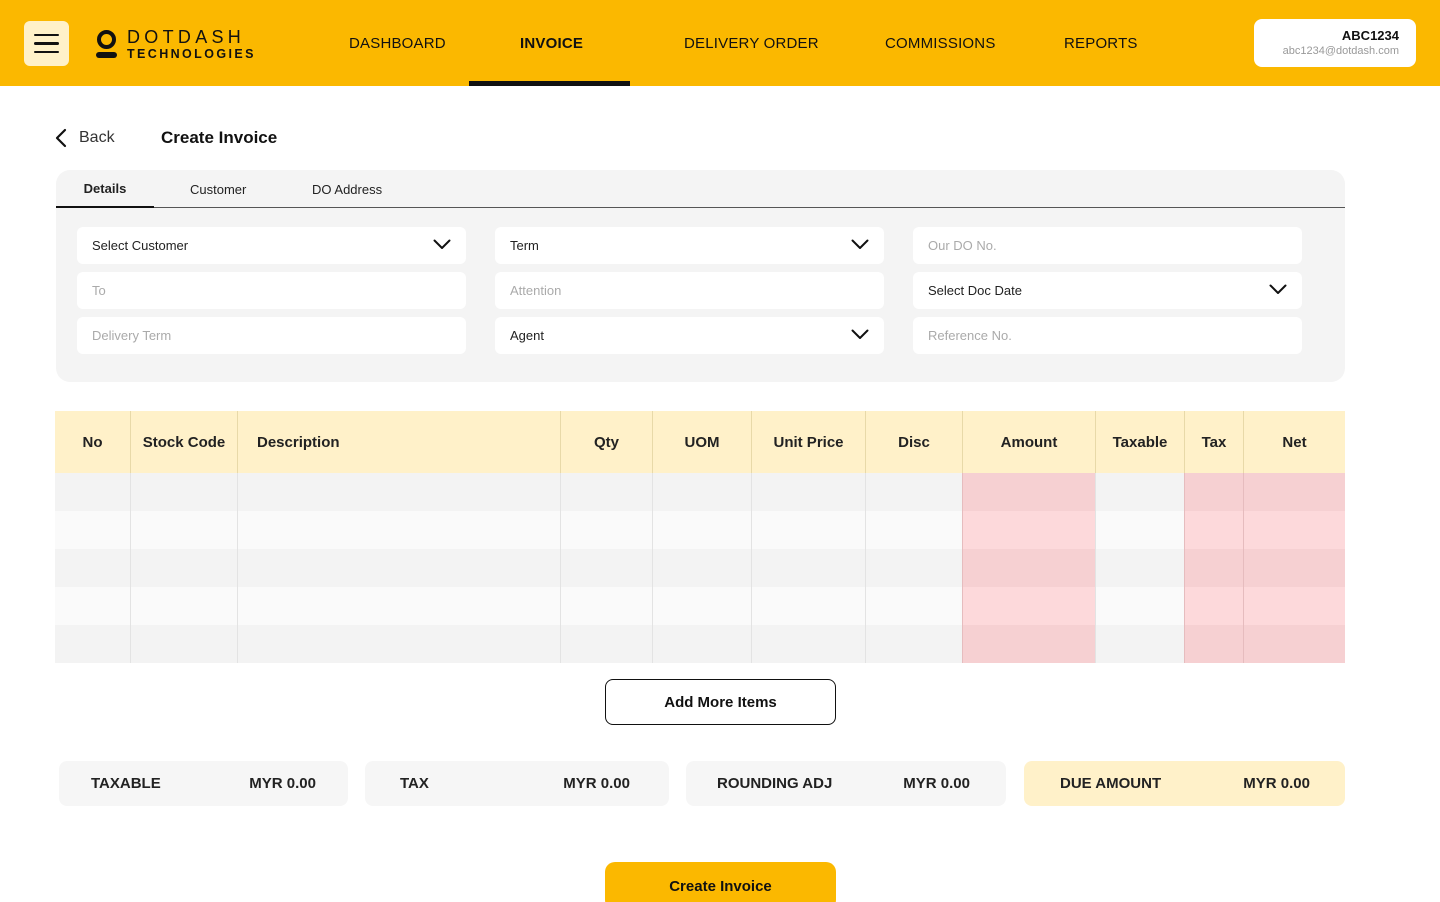 Image resolution: width=1440 pixels, height=902 pixels. I want to click on term-label: Term, so click(524, 245).